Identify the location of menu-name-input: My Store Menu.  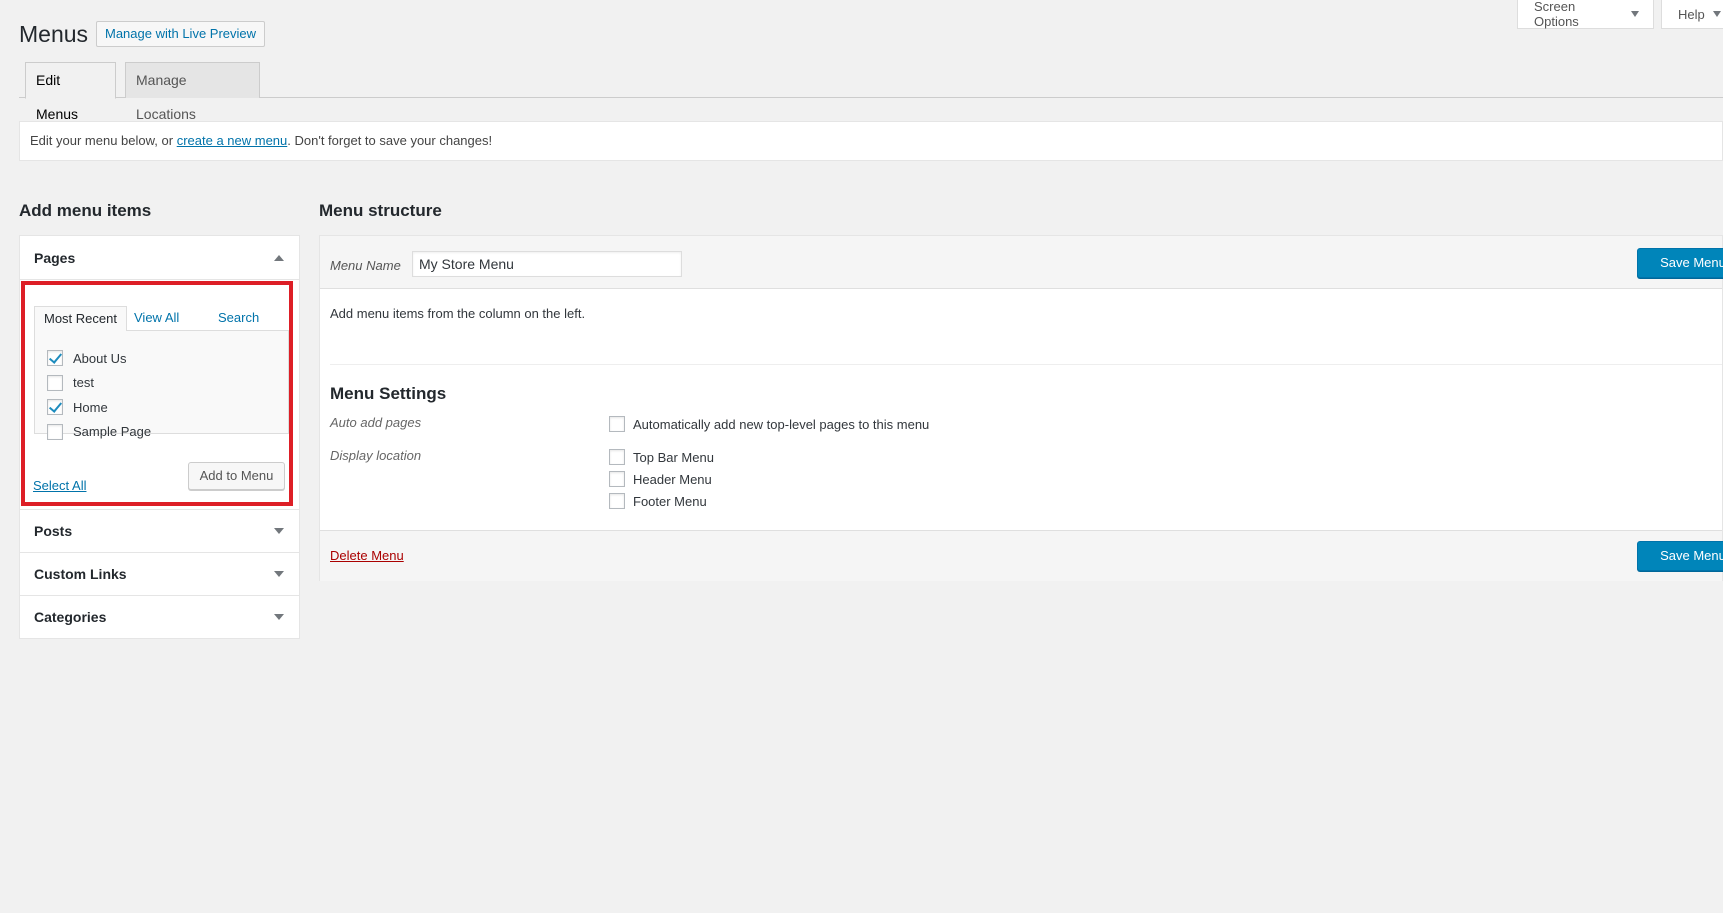
(547, 264).